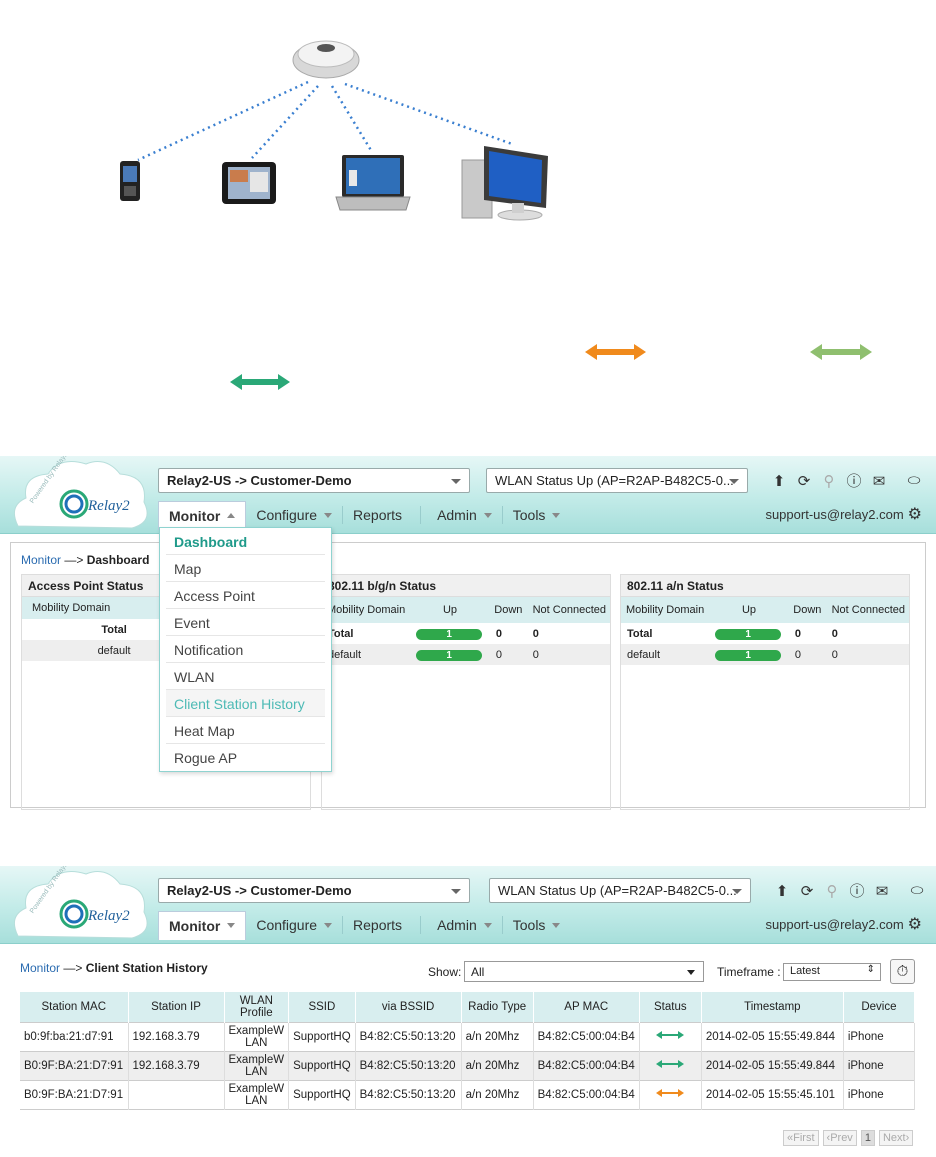 This screenshot has height=1157, width=936. Describe the element at coordinates (670, 1007) in the screenshot. I see `col-status: Status` at that location.